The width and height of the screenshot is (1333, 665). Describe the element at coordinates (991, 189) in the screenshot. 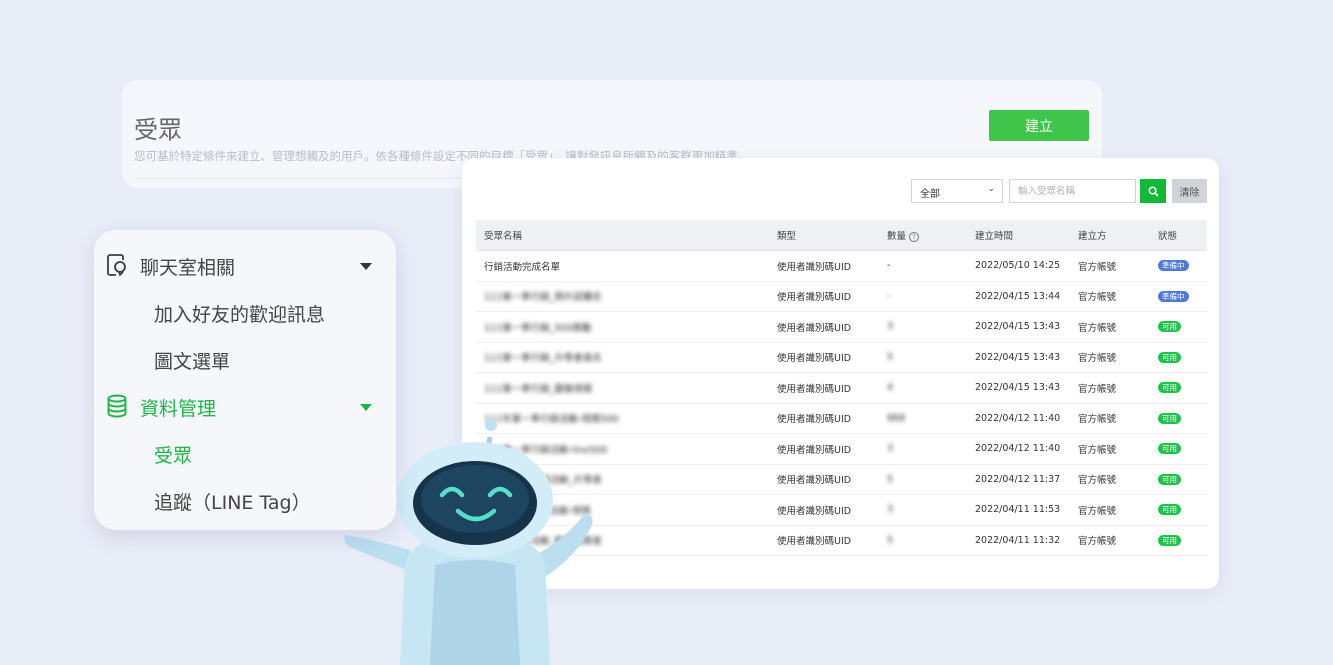

I see `chevron-down-icon: ⌄` at that location.